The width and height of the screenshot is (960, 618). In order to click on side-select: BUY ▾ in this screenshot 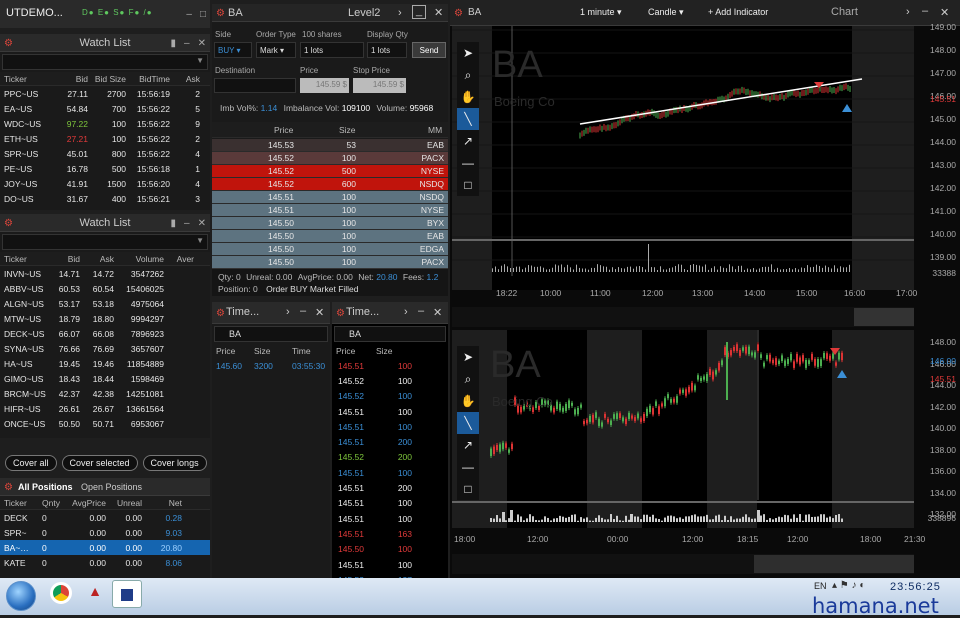, I will do `click(233, 50)`.